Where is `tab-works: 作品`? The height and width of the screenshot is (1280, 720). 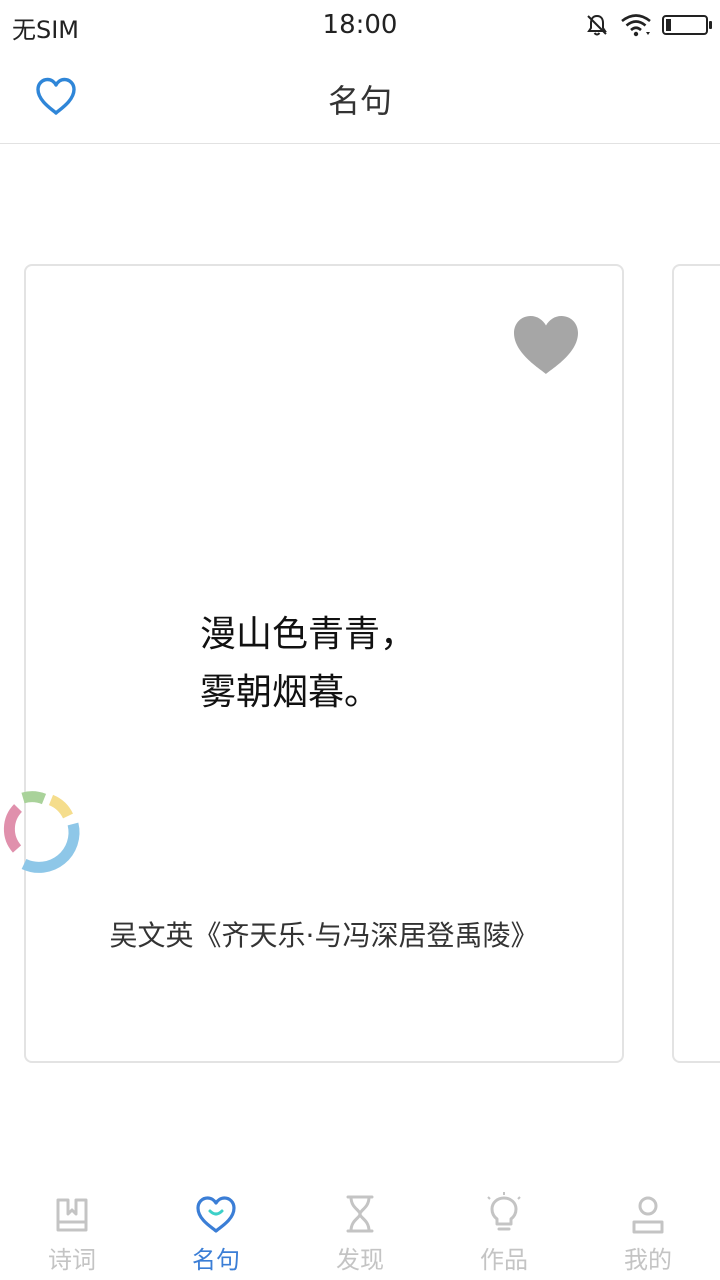 tab-works: 作品 is located at coordinates (504, 1230).